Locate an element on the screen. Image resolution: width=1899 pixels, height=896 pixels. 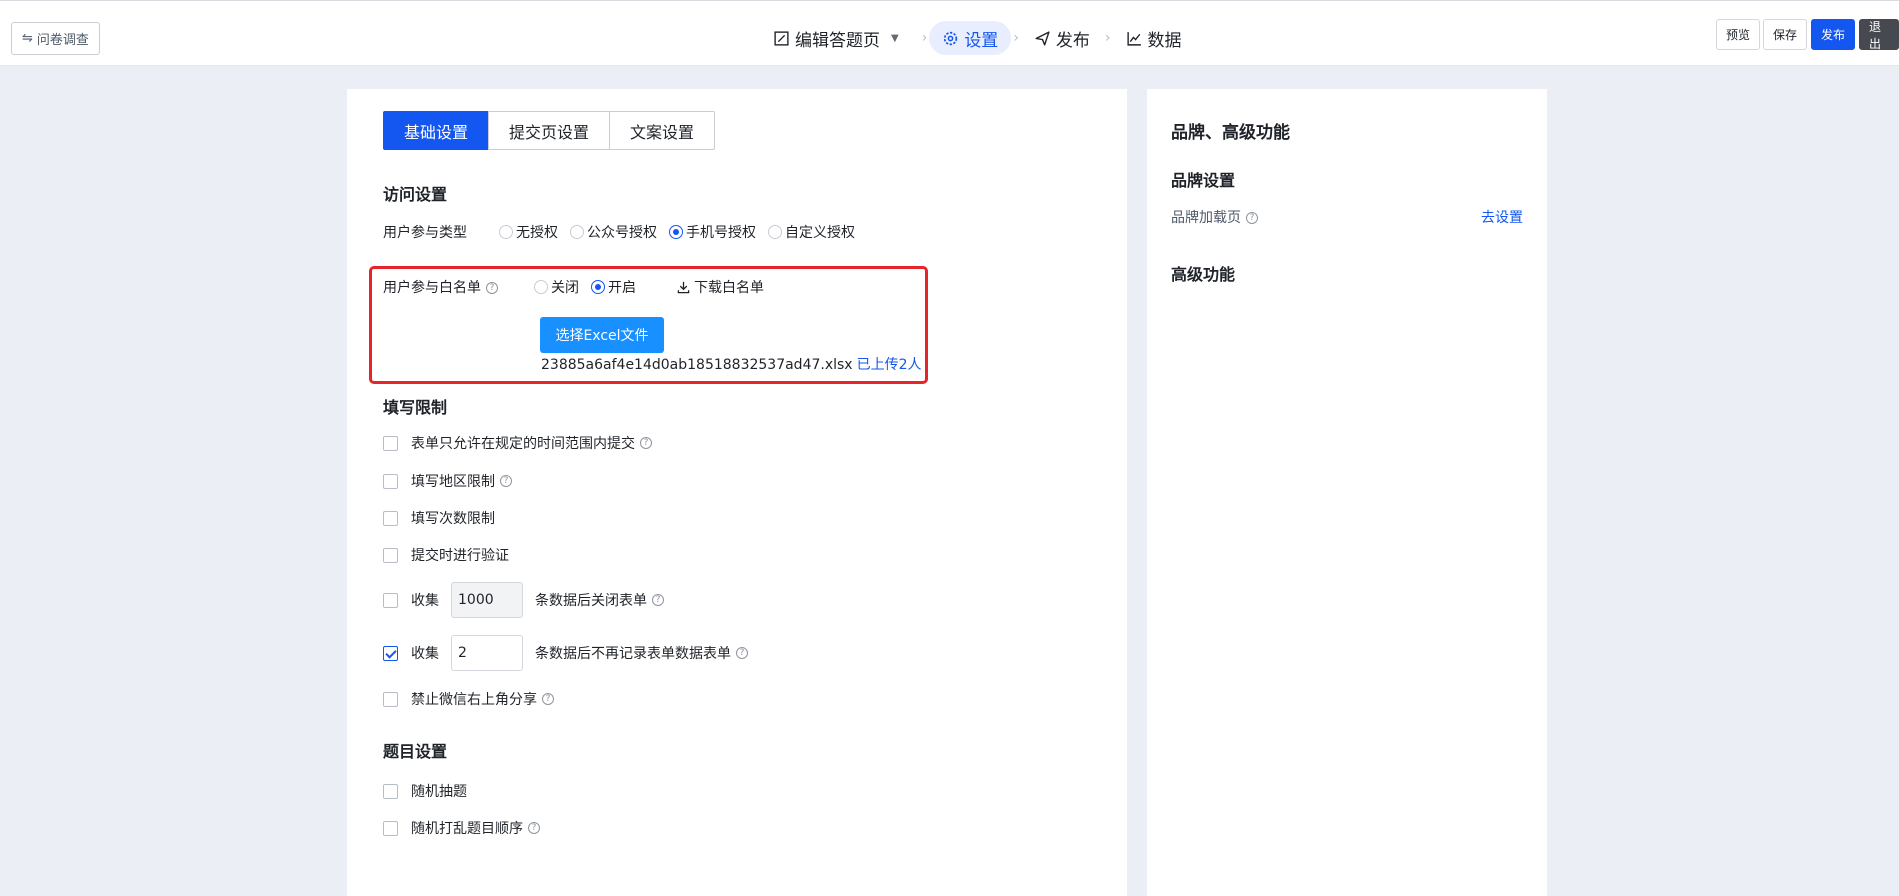
radio-label: 手机号授权 is located at coordinates (721, 233).